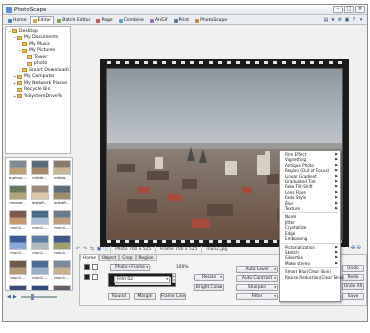  Describe the element at coordinates (17, 20) in the screenshot. I see `tab-home: Home` at that location.